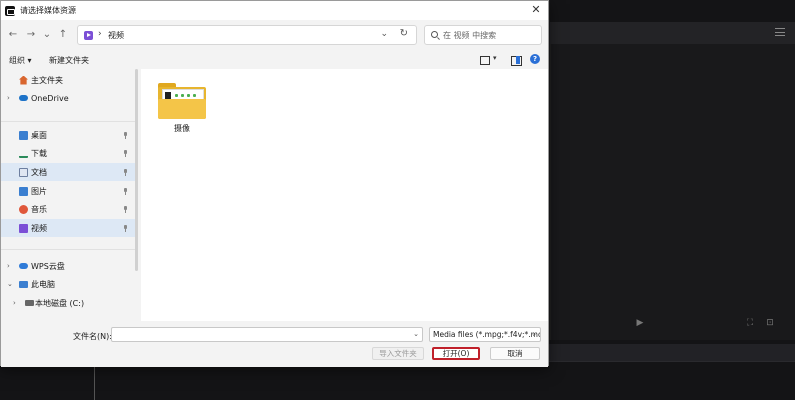 The image size is (795, 400). I want to click on view-mode-icon, so click(485, 60).